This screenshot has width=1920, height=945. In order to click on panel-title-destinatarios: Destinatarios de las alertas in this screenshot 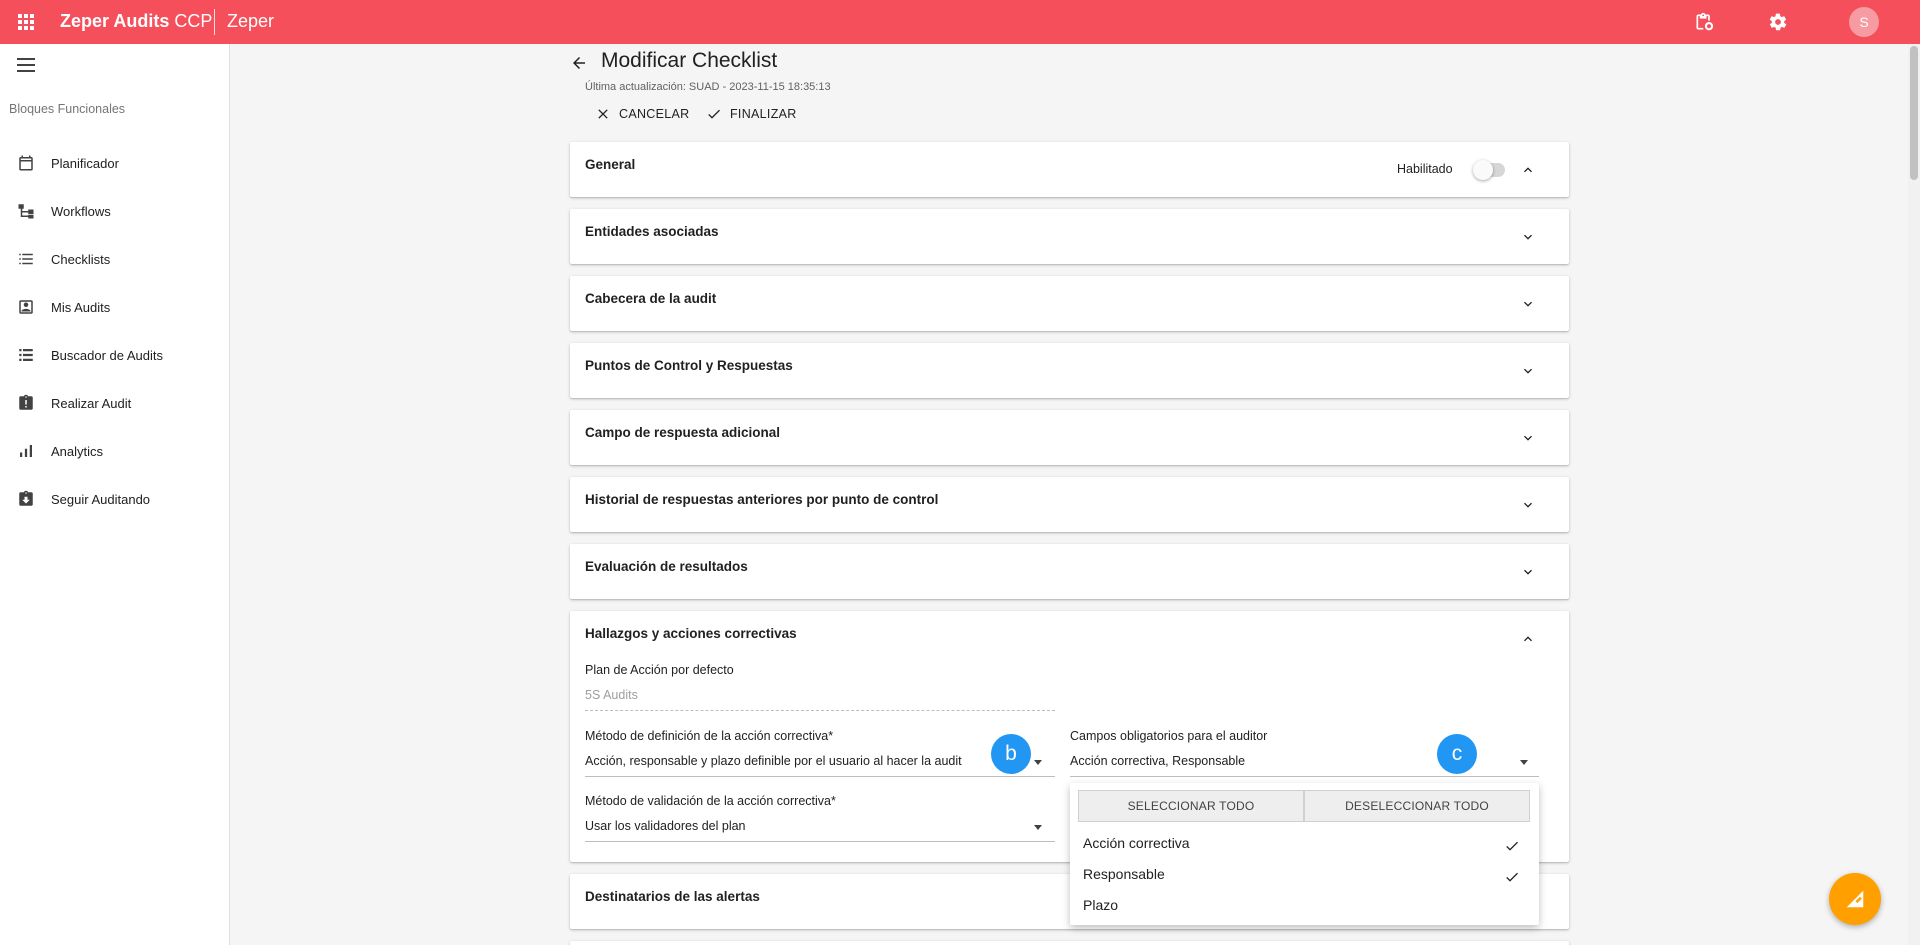, I will do `click(672, 896)`.